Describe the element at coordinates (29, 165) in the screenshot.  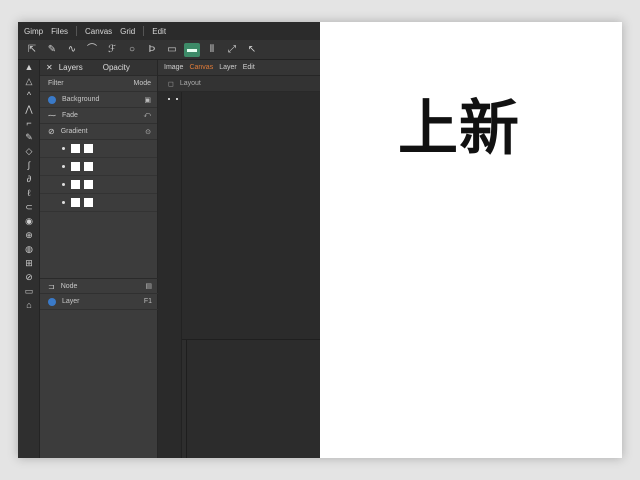
I see `tool-icon: ∫` at that location.